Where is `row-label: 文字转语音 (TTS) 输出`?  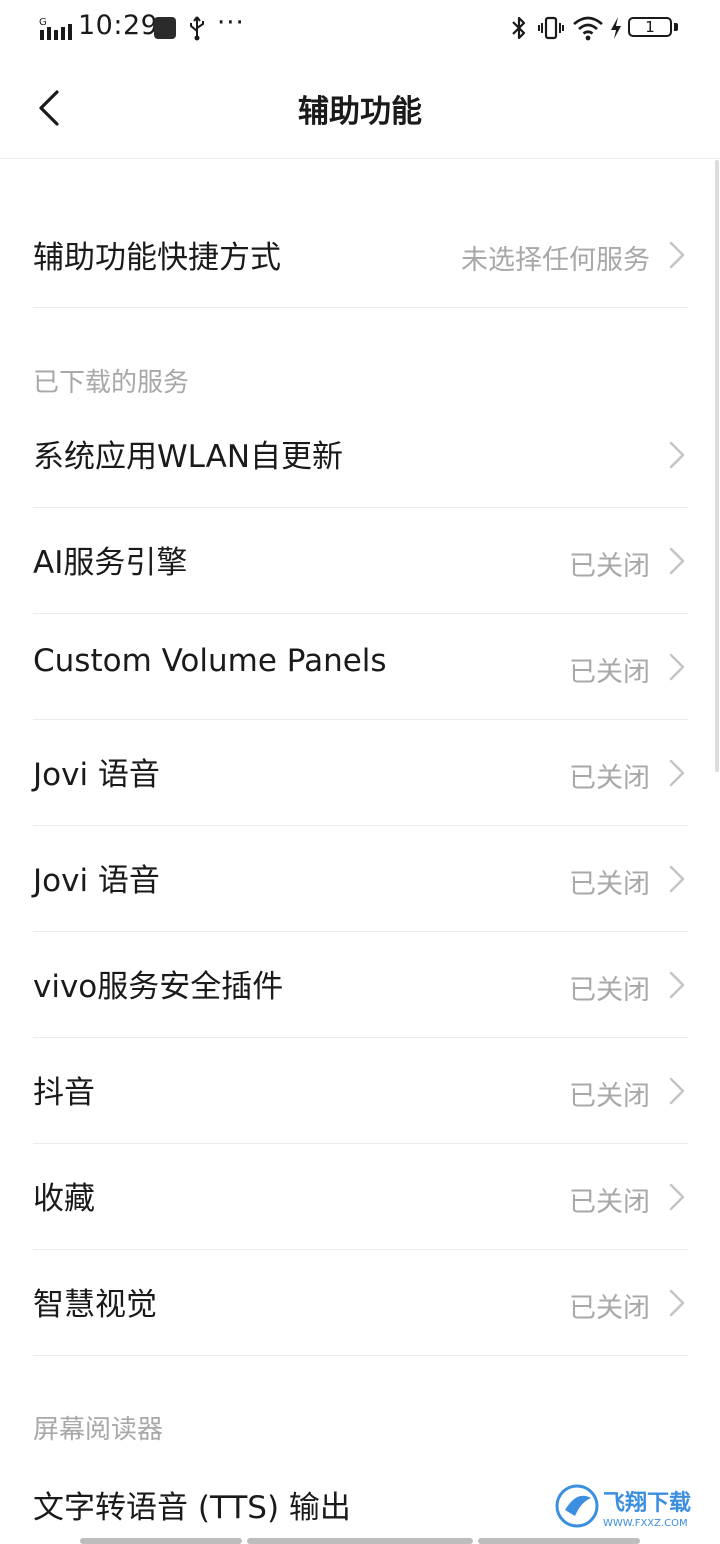 row-label: 文字转语音 (TTS) 输出 is located at coordinates (192, 1508).